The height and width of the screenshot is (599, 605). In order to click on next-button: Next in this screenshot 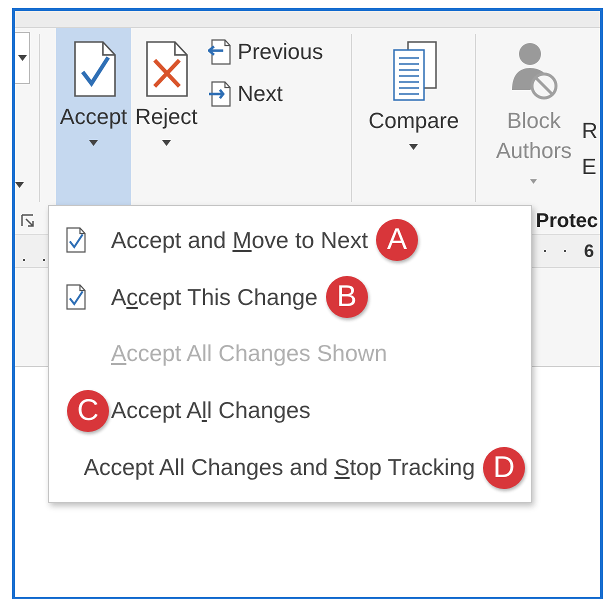, I will do `click(272, 94)`.